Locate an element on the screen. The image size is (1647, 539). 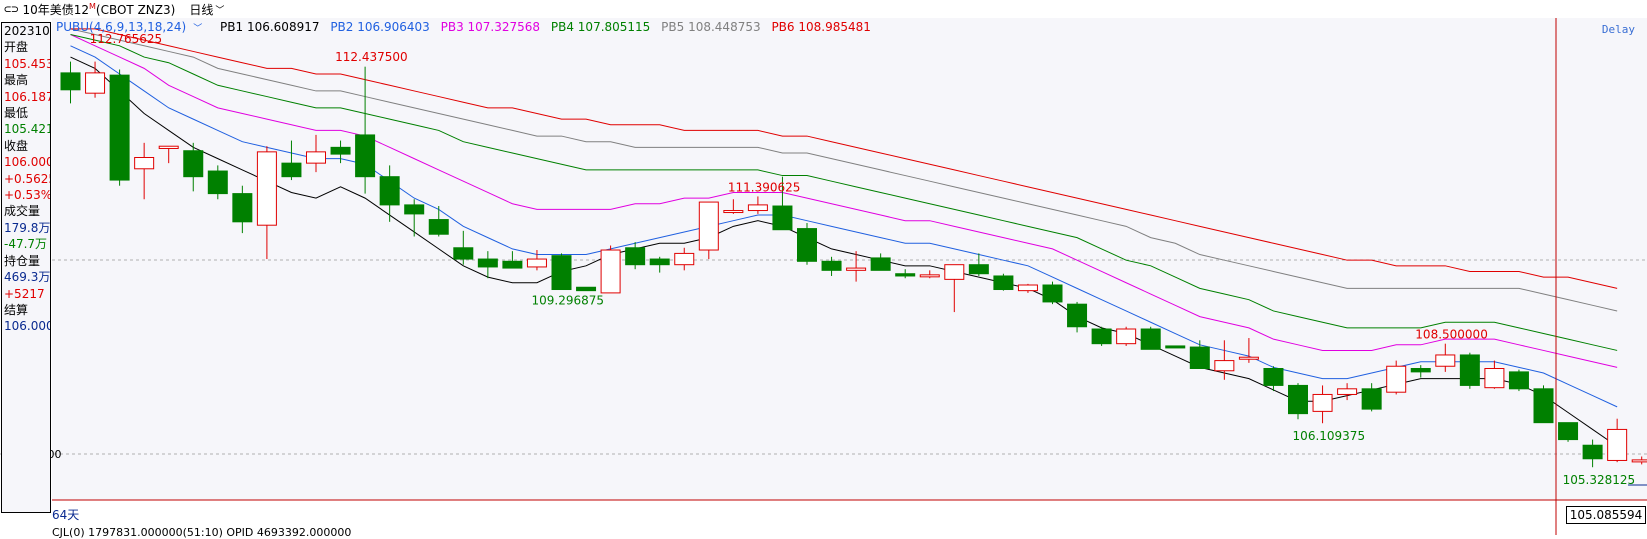
period-selector: 日线 ﹀ is located at coordinates (206, 9).